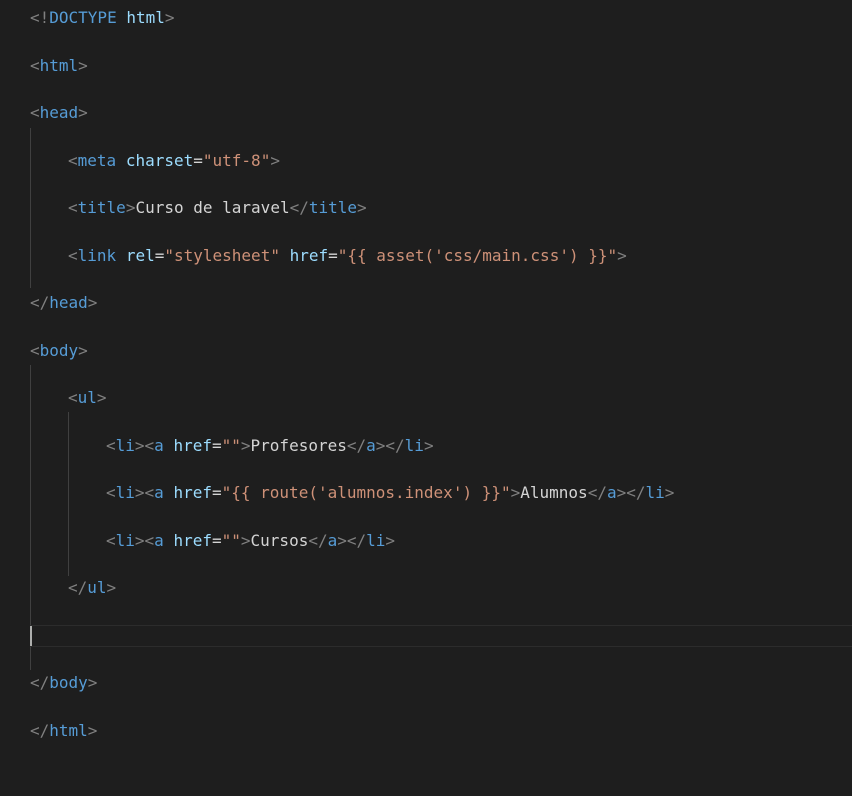 The image size is (852, 796). Describe the element at coordinates (159, 160) in the screenshot. I see `code-token: charset` at that location.